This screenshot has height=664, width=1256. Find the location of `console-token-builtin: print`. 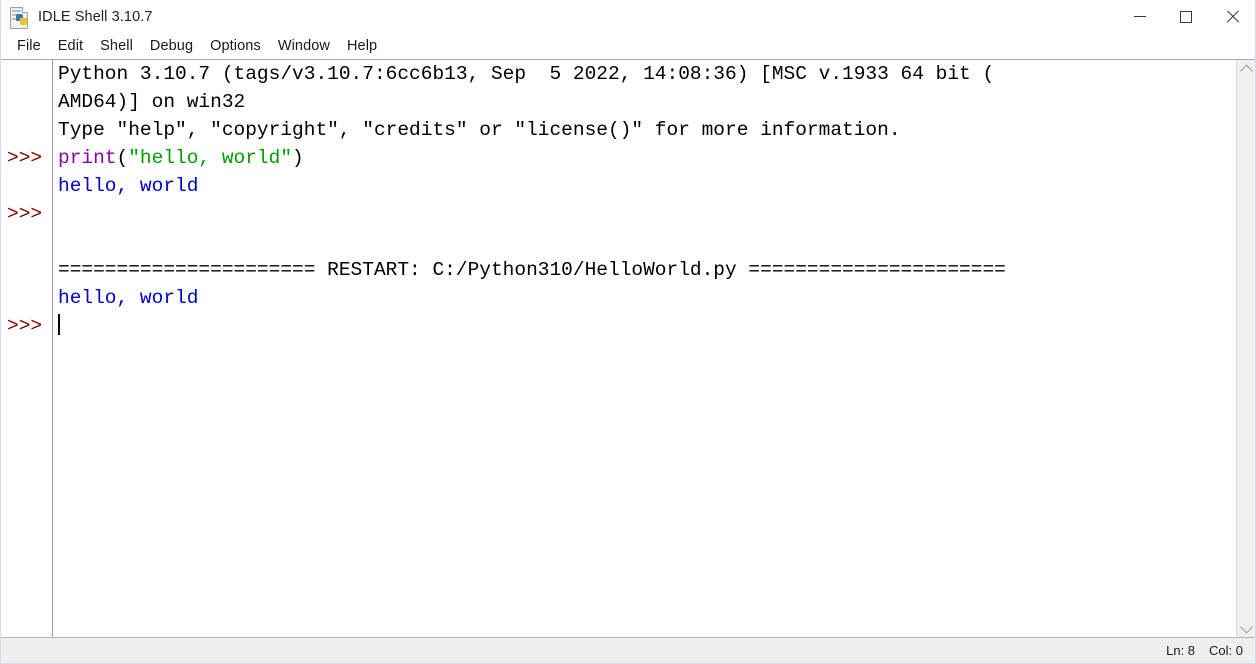

console-token-builtin: print is located at coordinates (87, 158).